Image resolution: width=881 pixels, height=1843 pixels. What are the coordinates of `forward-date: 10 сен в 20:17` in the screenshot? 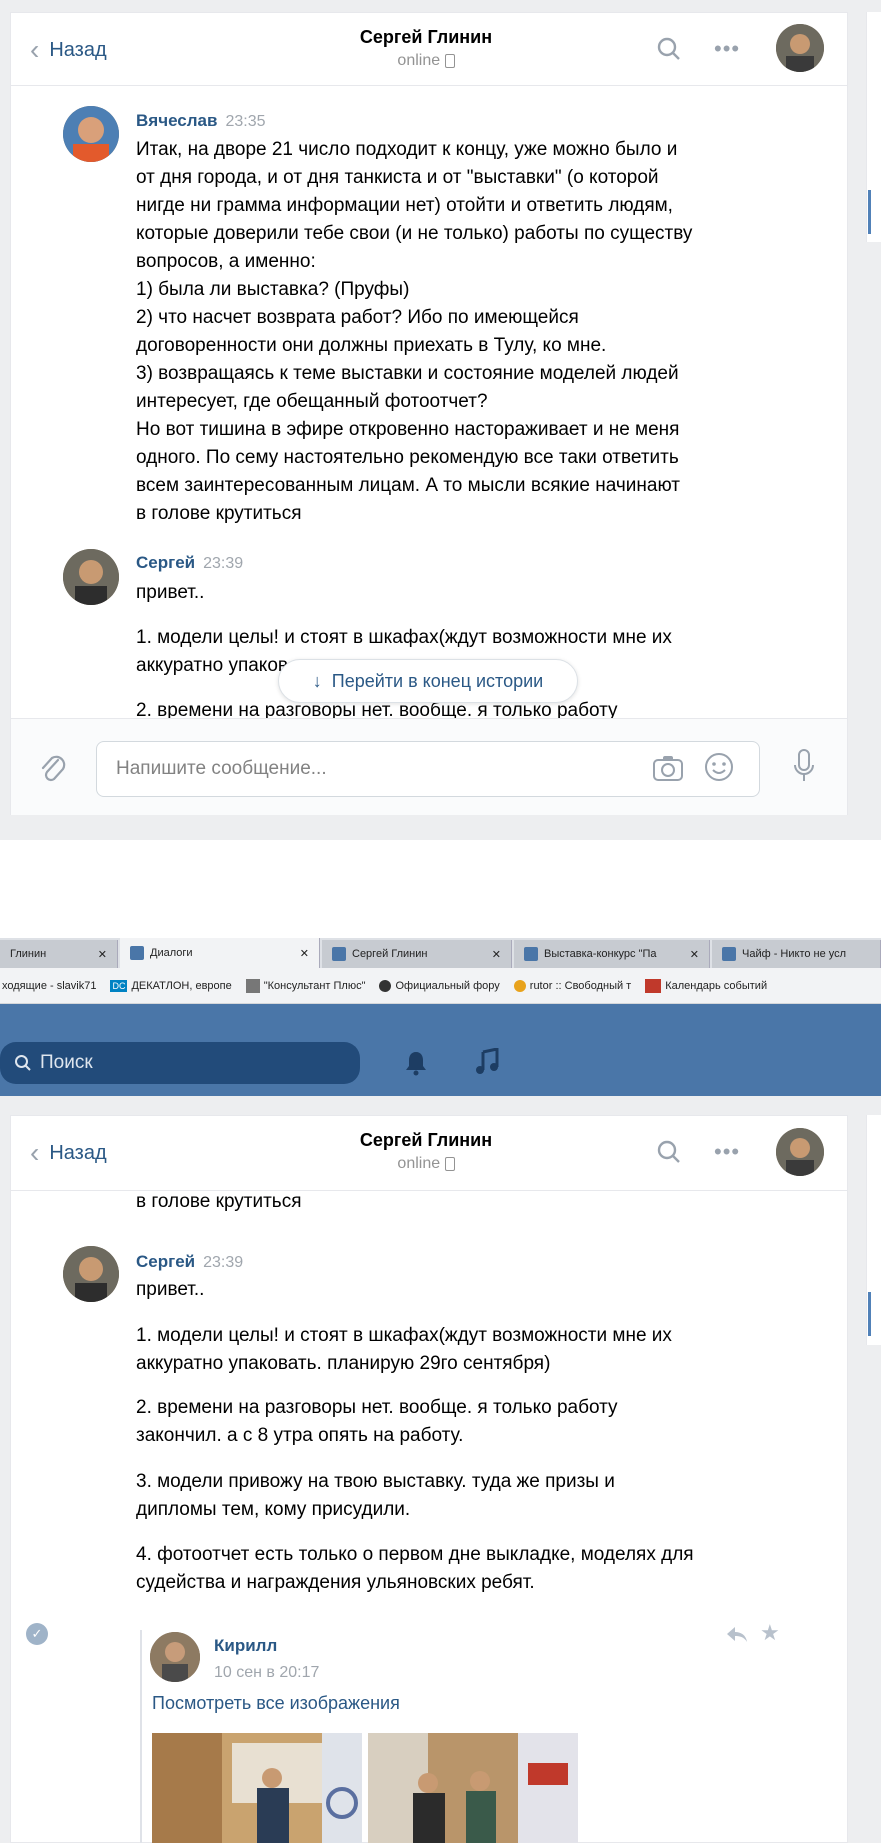 It's located at (267, 1672).